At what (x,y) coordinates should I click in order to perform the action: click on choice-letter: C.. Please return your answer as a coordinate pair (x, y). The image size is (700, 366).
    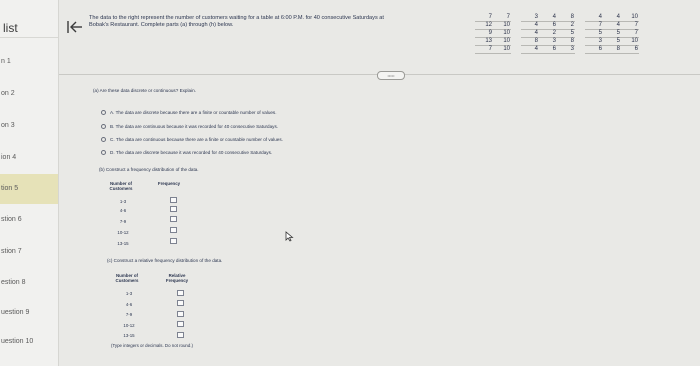
    Looking at the image, I should click on (112, 139).